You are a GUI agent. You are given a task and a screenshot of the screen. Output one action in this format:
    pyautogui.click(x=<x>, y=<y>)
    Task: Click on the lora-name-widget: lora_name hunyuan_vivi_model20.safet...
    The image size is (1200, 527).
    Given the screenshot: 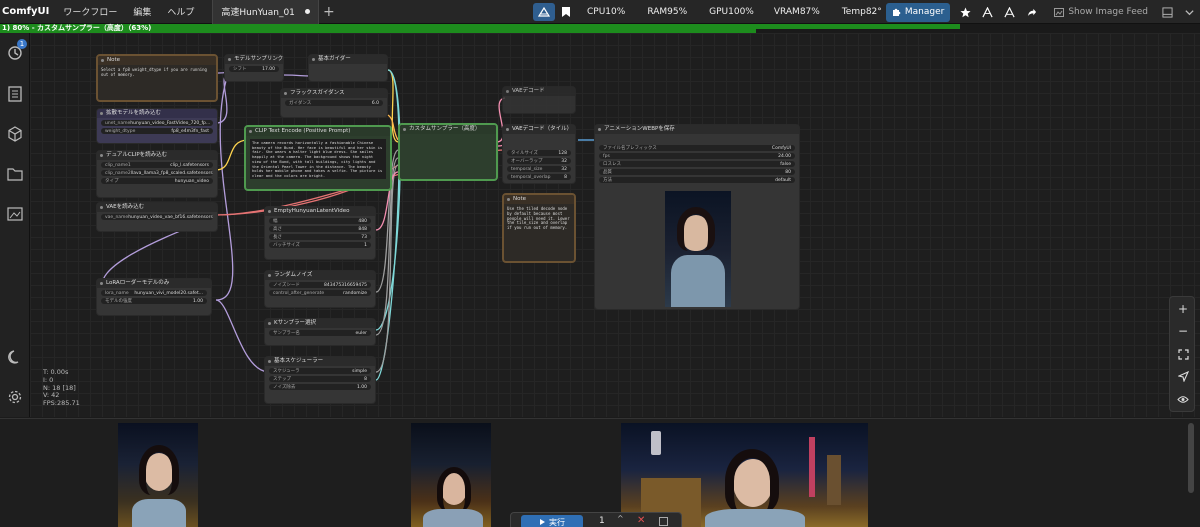 What is the action you would take?
    pyautogui.click(x=154, y=293)
    